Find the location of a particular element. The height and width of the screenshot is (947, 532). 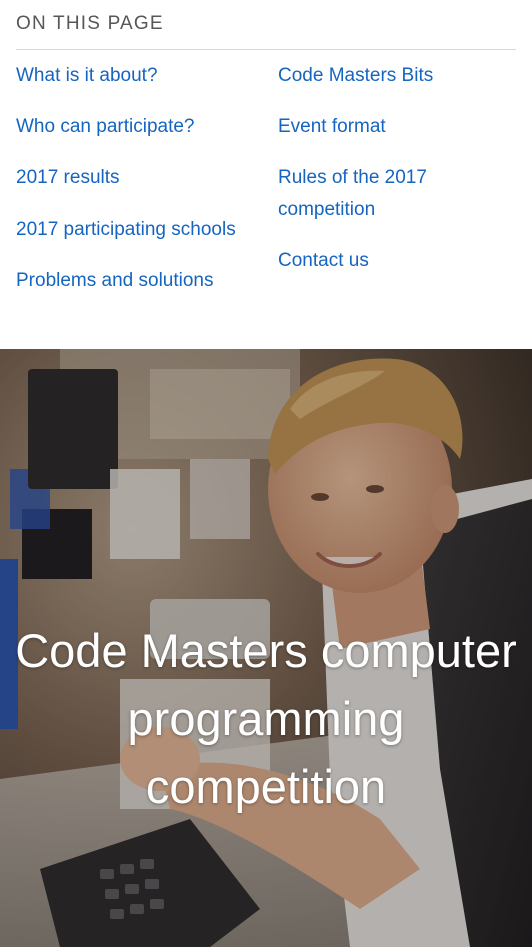

toc-link-problems-and-solutions: Problems and solutions is located at coordinates (115, 281).